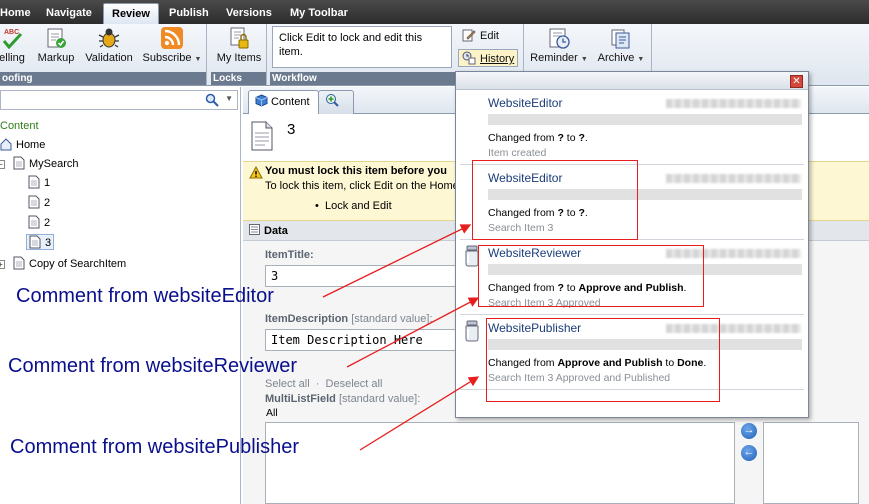 Image resolution: width=869 pixels, height=504 pixels. What do you see at coordinates (525, 103) in the screenshot?
I see `history-user: WebsiteEditor` at bounding box center [525, 103].